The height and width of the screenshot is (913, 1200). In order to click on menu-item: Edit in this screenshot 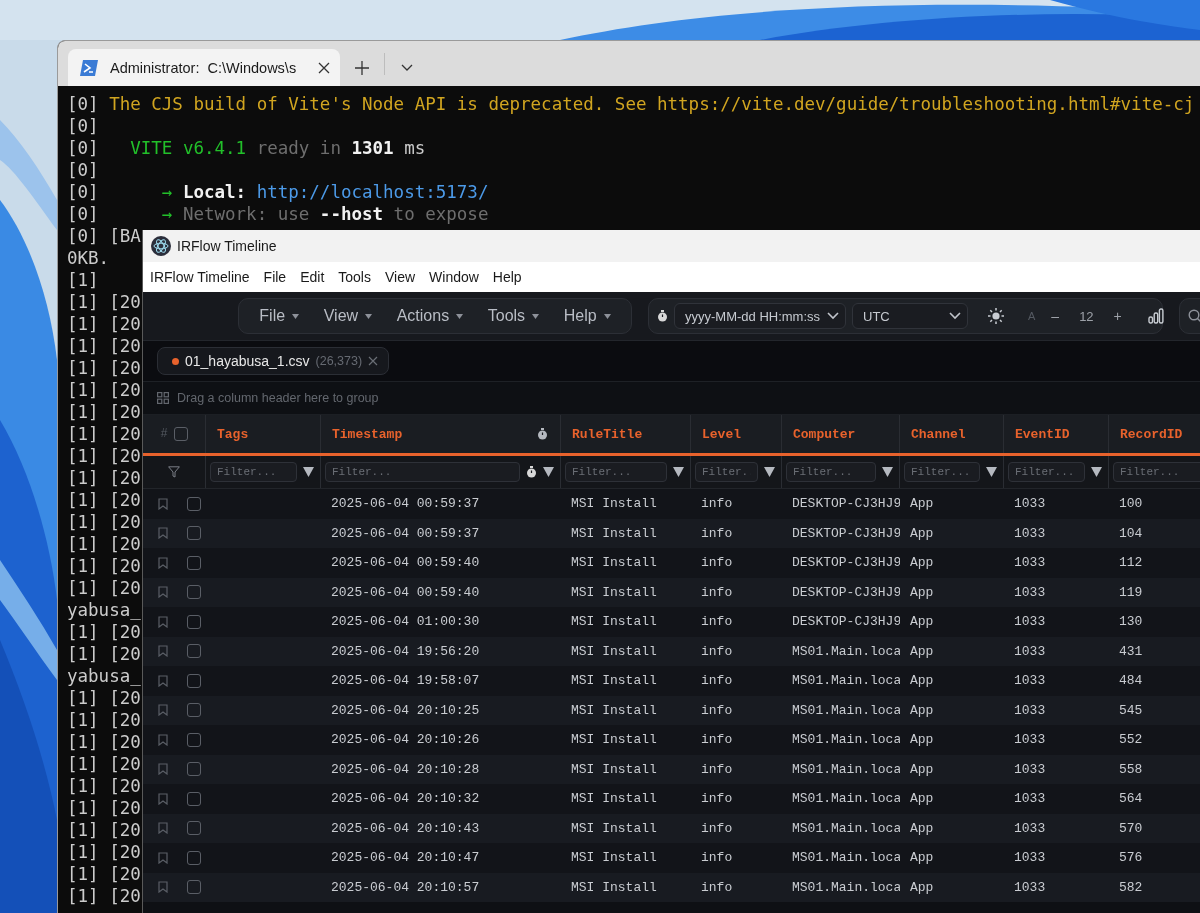, I will do `click(312, 277)`.